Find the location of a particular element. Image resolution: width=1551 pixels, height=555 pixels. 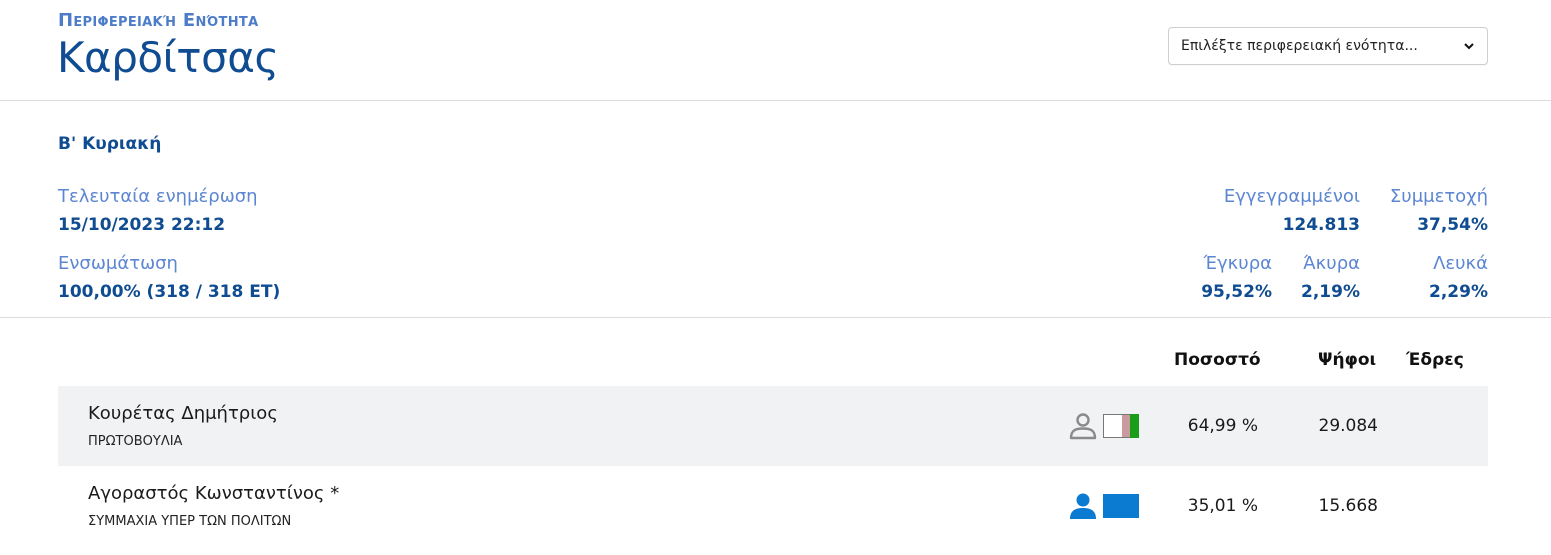

person-filled-icon is located at coordinates (1083, 506).